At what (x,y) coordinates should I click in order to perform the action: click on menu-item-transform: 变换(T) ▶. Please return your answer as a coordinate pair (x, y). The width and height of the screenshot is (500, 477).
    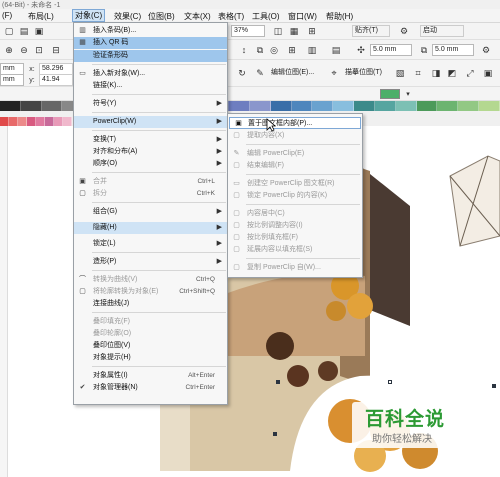
    Looking at the image, I should click on (150, 140).